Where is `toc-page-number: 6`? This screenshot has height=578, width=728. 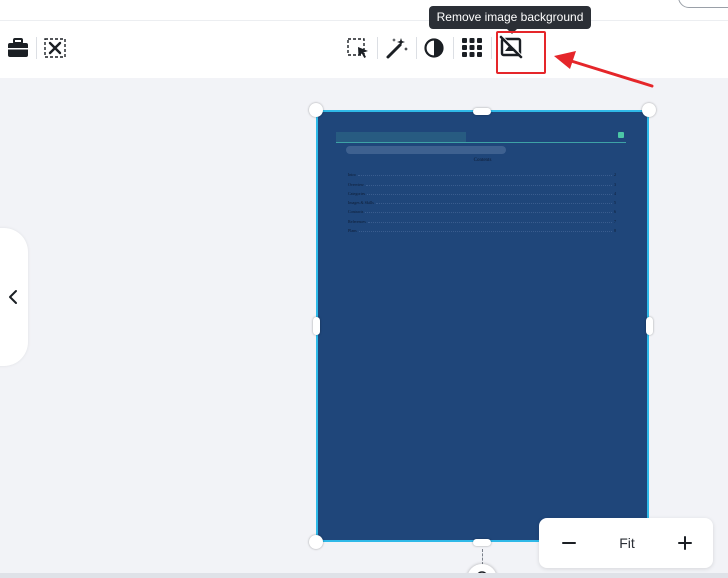
toc-page-number: 6 is located at coordinates (615, 212).